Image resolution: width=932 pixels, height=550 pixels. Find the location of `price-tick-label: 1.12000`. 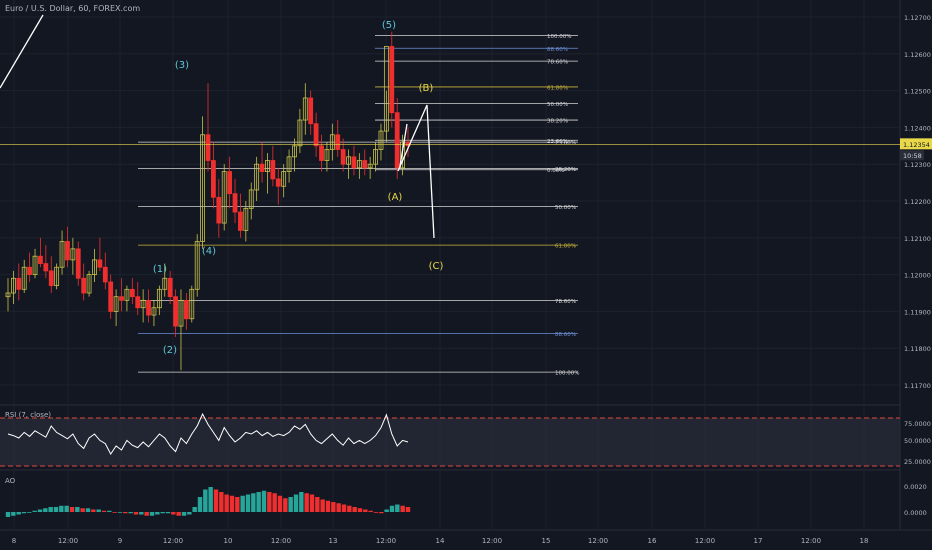

price-tick-label: 1.12000 is located at coordinates (917, 276).